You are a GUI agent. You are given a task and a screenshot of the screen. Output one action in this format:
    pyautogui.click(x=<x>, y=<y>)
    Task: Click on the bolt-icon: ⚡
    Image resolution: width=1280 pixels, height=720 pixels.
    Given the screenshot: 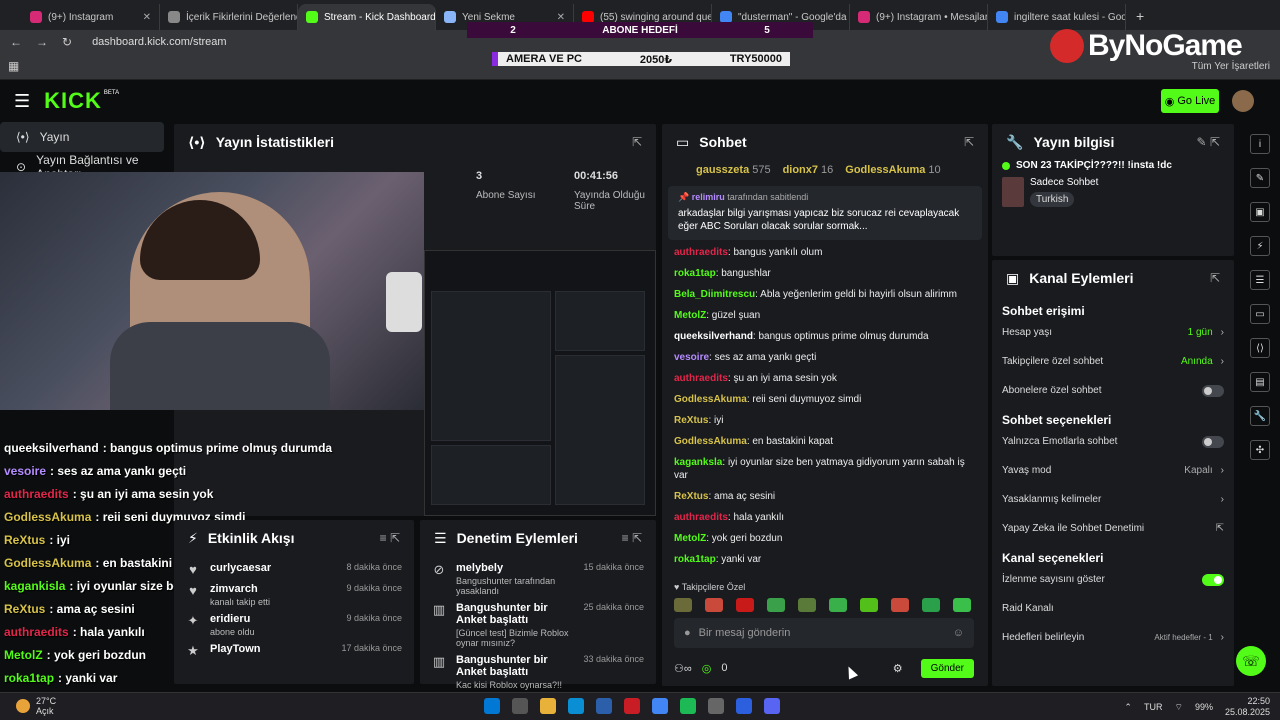 What is the action you would take?
    pyautogui.click(x=1260, y=246)
    